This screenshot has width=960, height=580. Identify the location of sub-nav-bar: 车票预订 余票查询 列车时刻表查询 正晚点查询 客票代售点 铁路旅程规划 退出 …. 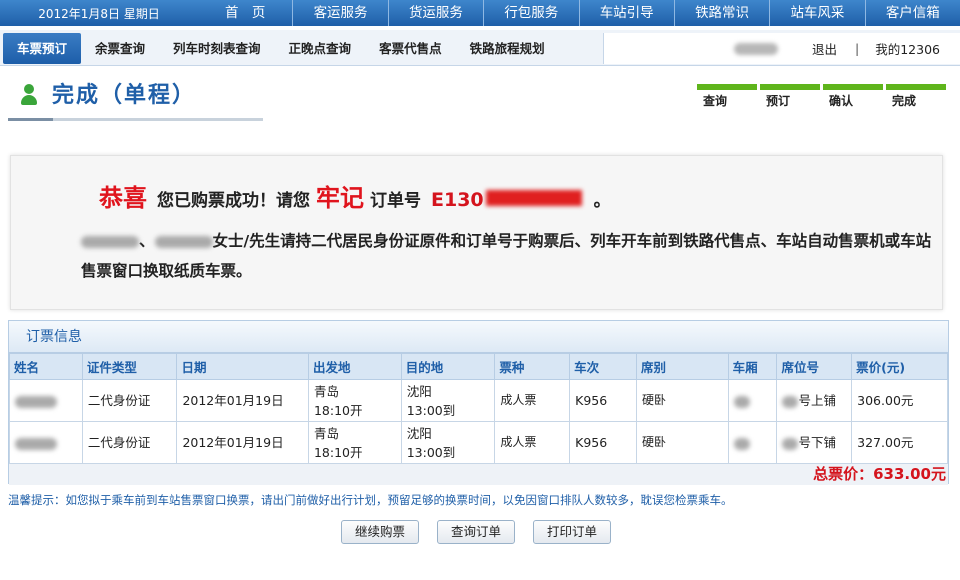
(480, 48).